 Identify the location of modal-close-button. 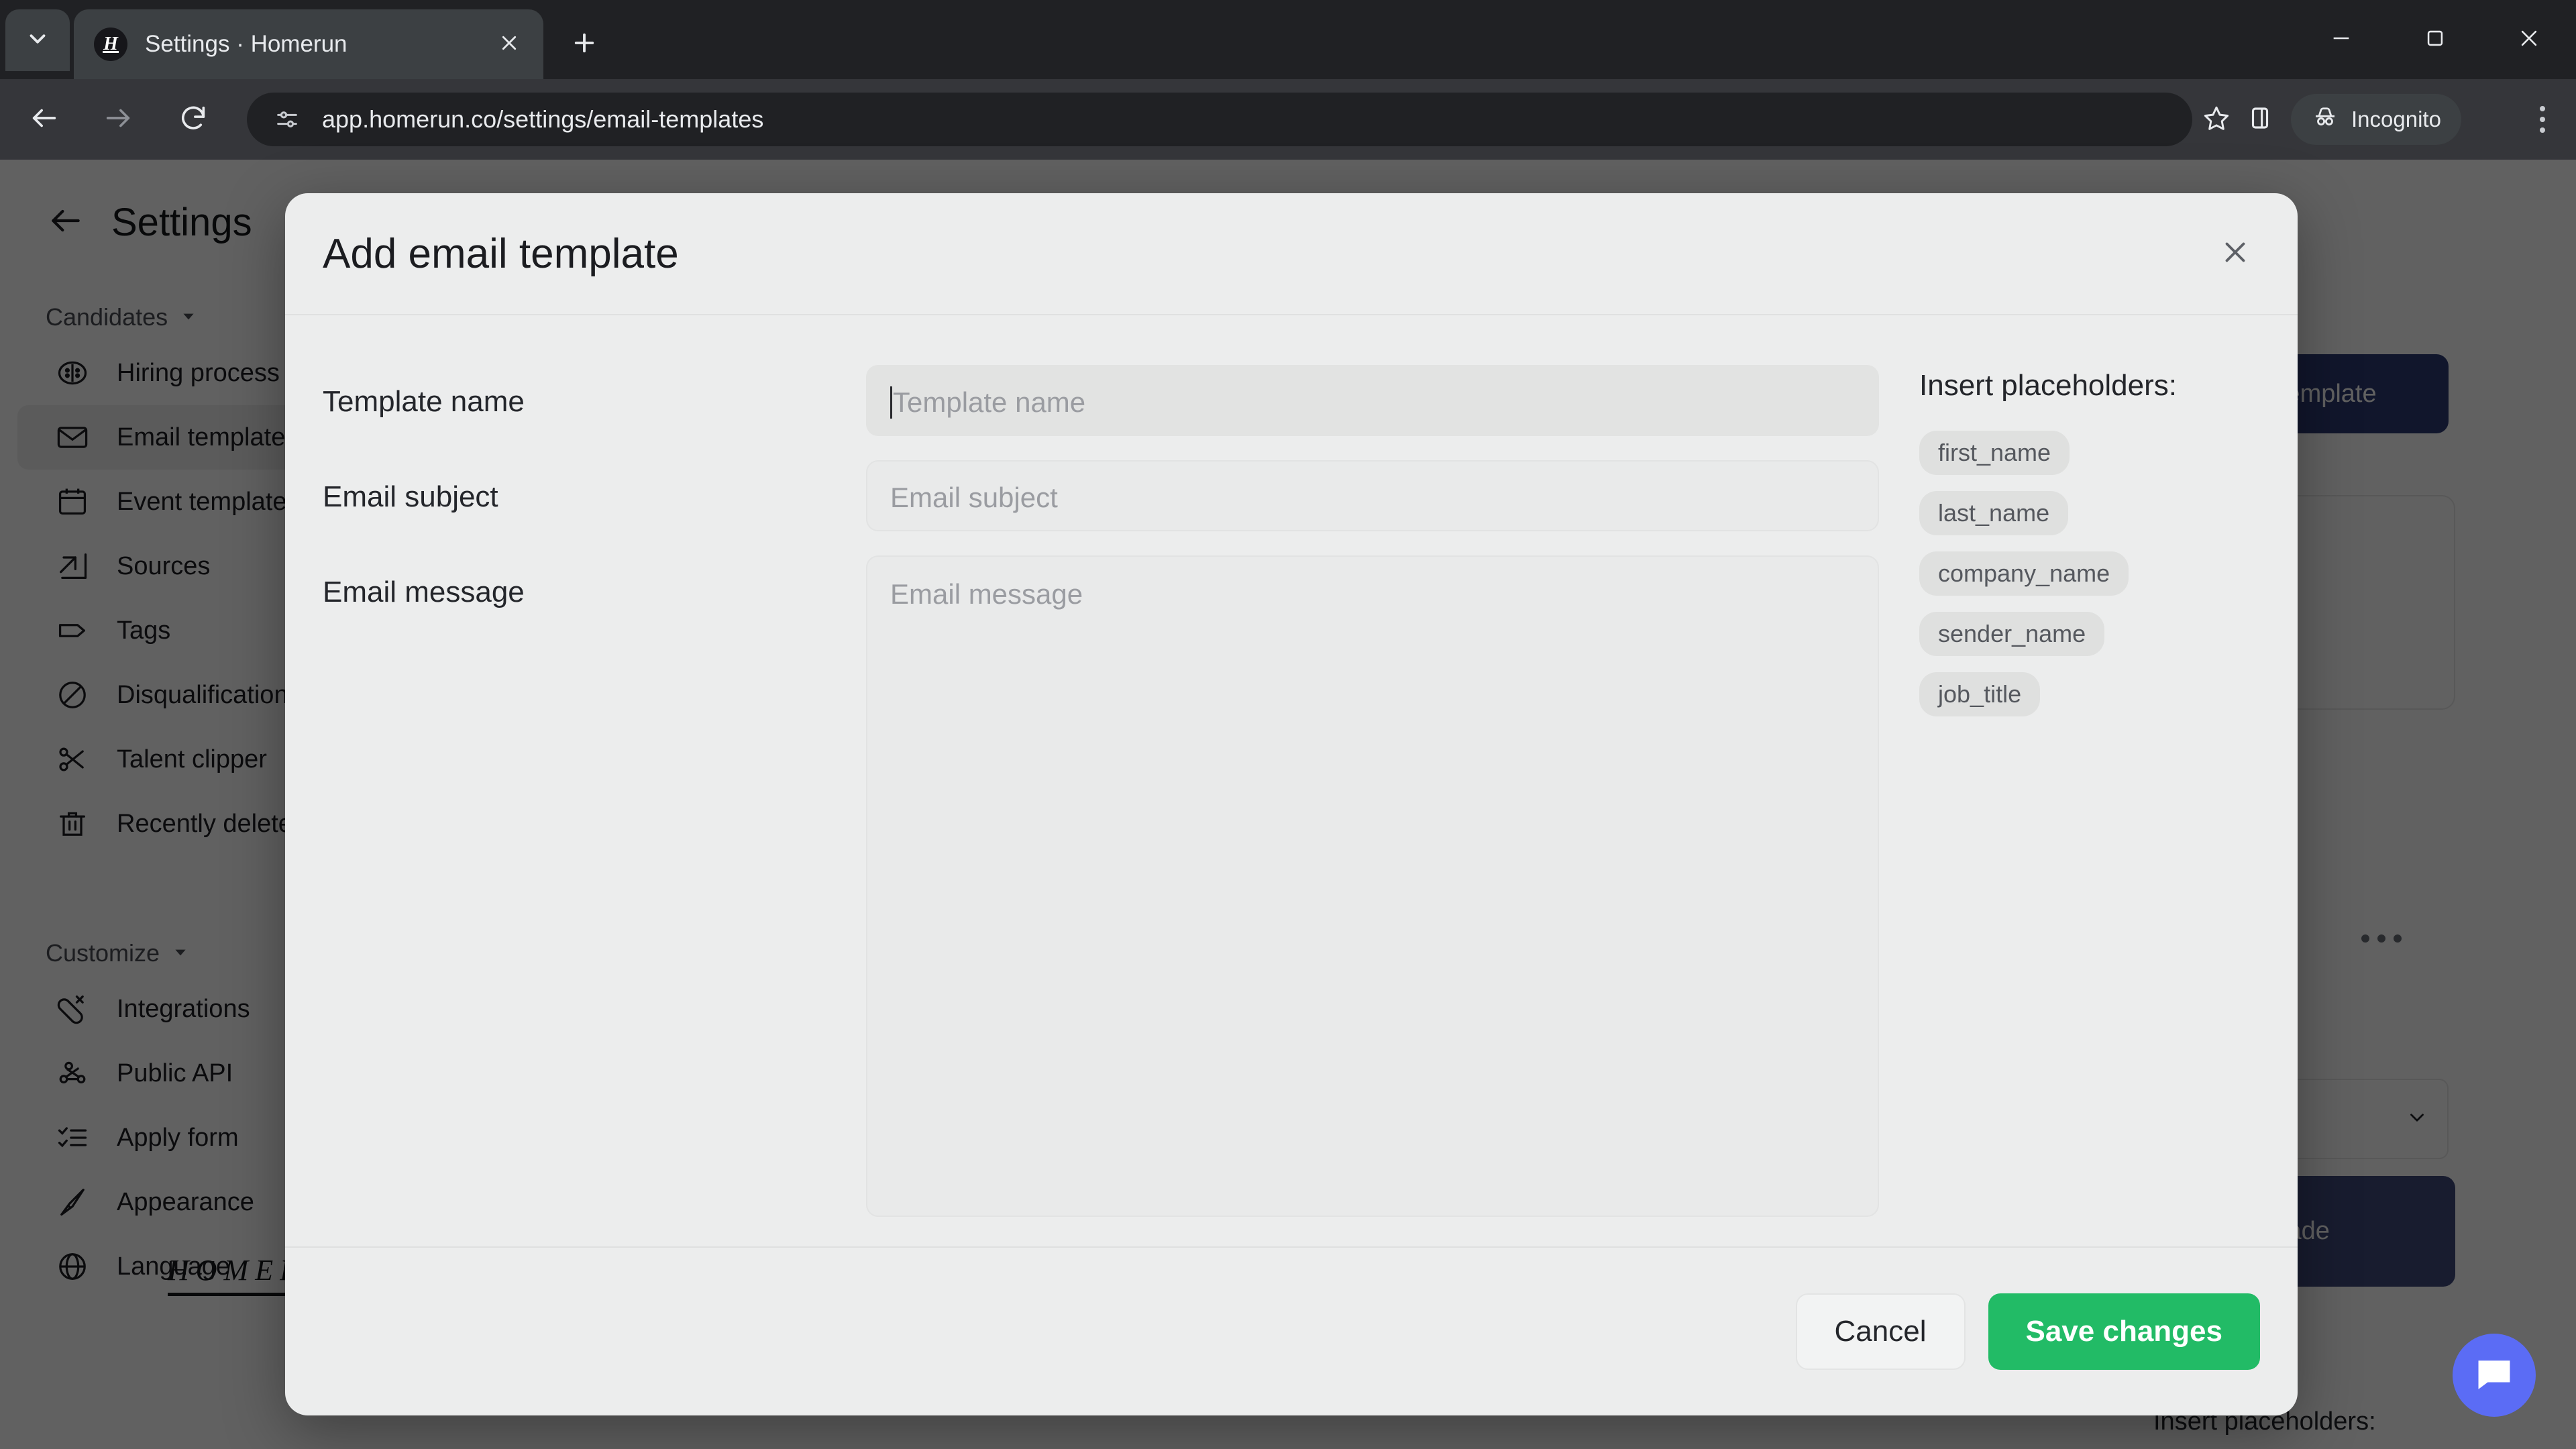
(2235, 253).